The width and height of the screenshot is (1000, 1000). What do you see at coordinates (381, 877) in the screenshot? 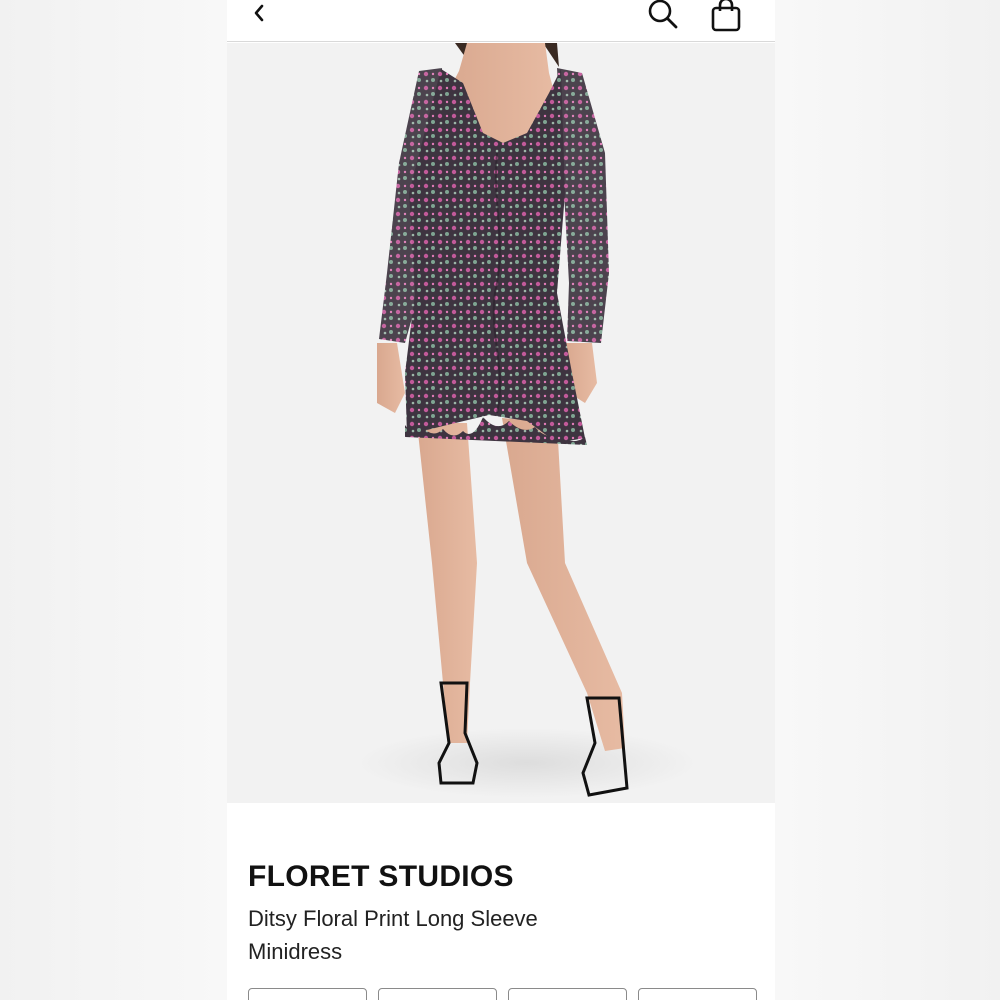
I see `brand-name: FLORET STUDIOS` at bounding box center [381, 877].